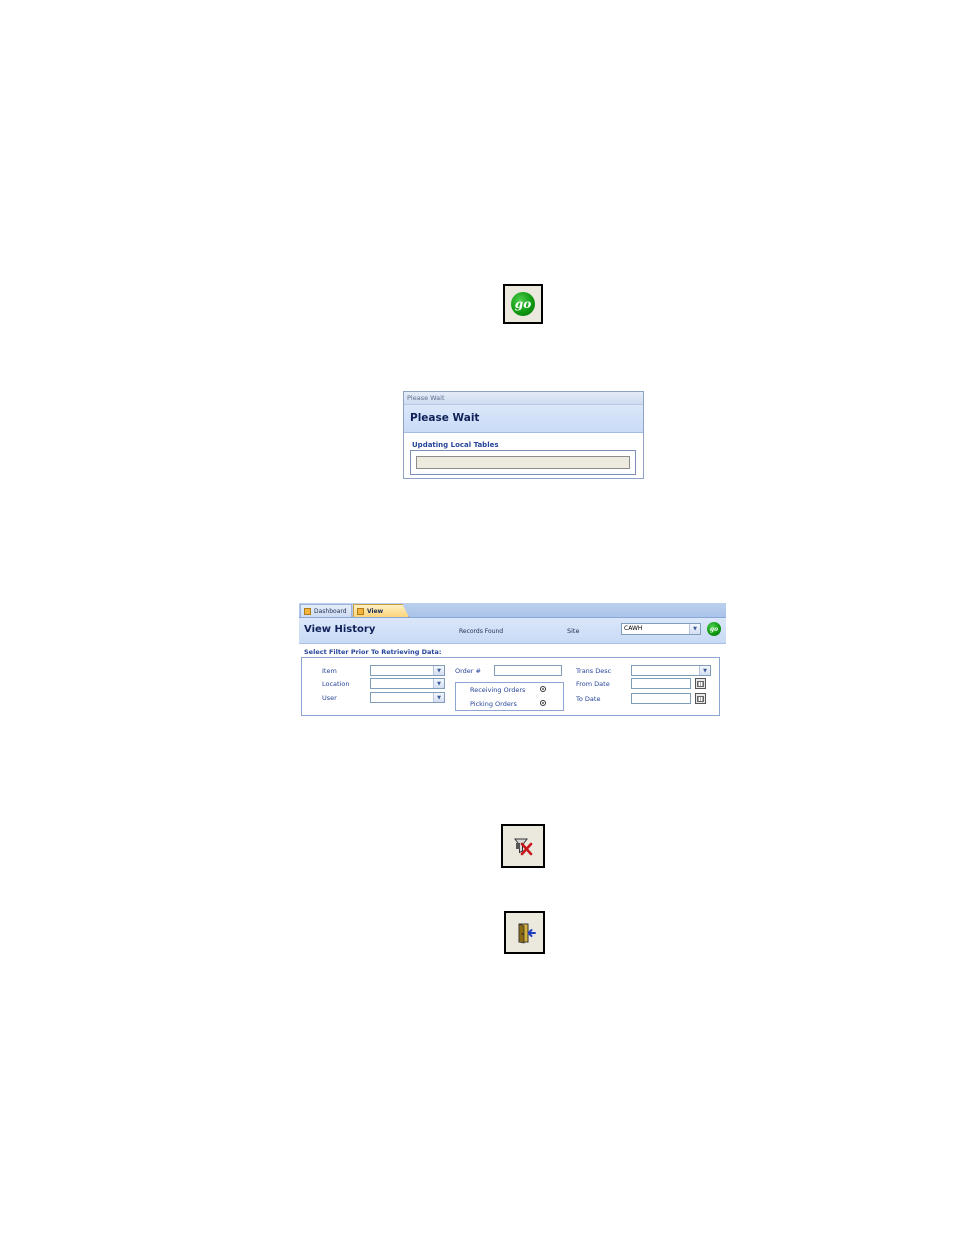  Describe the element at coordinates (543, 689) in the screenshot. I see `receiving-orders-radio` at that location.